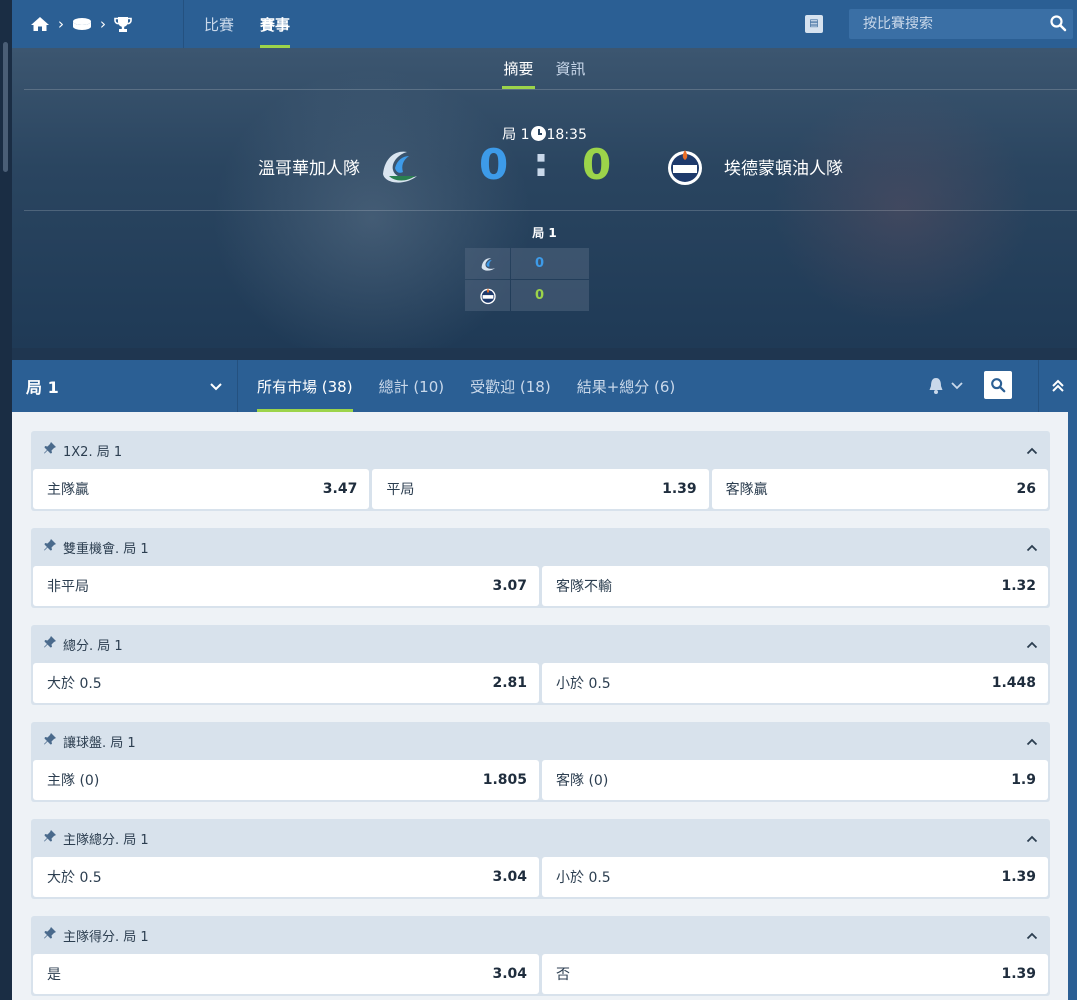 This screenshot has width=1077, height=1000. I want to click on odds-value: 3.47, so click(340, 489).